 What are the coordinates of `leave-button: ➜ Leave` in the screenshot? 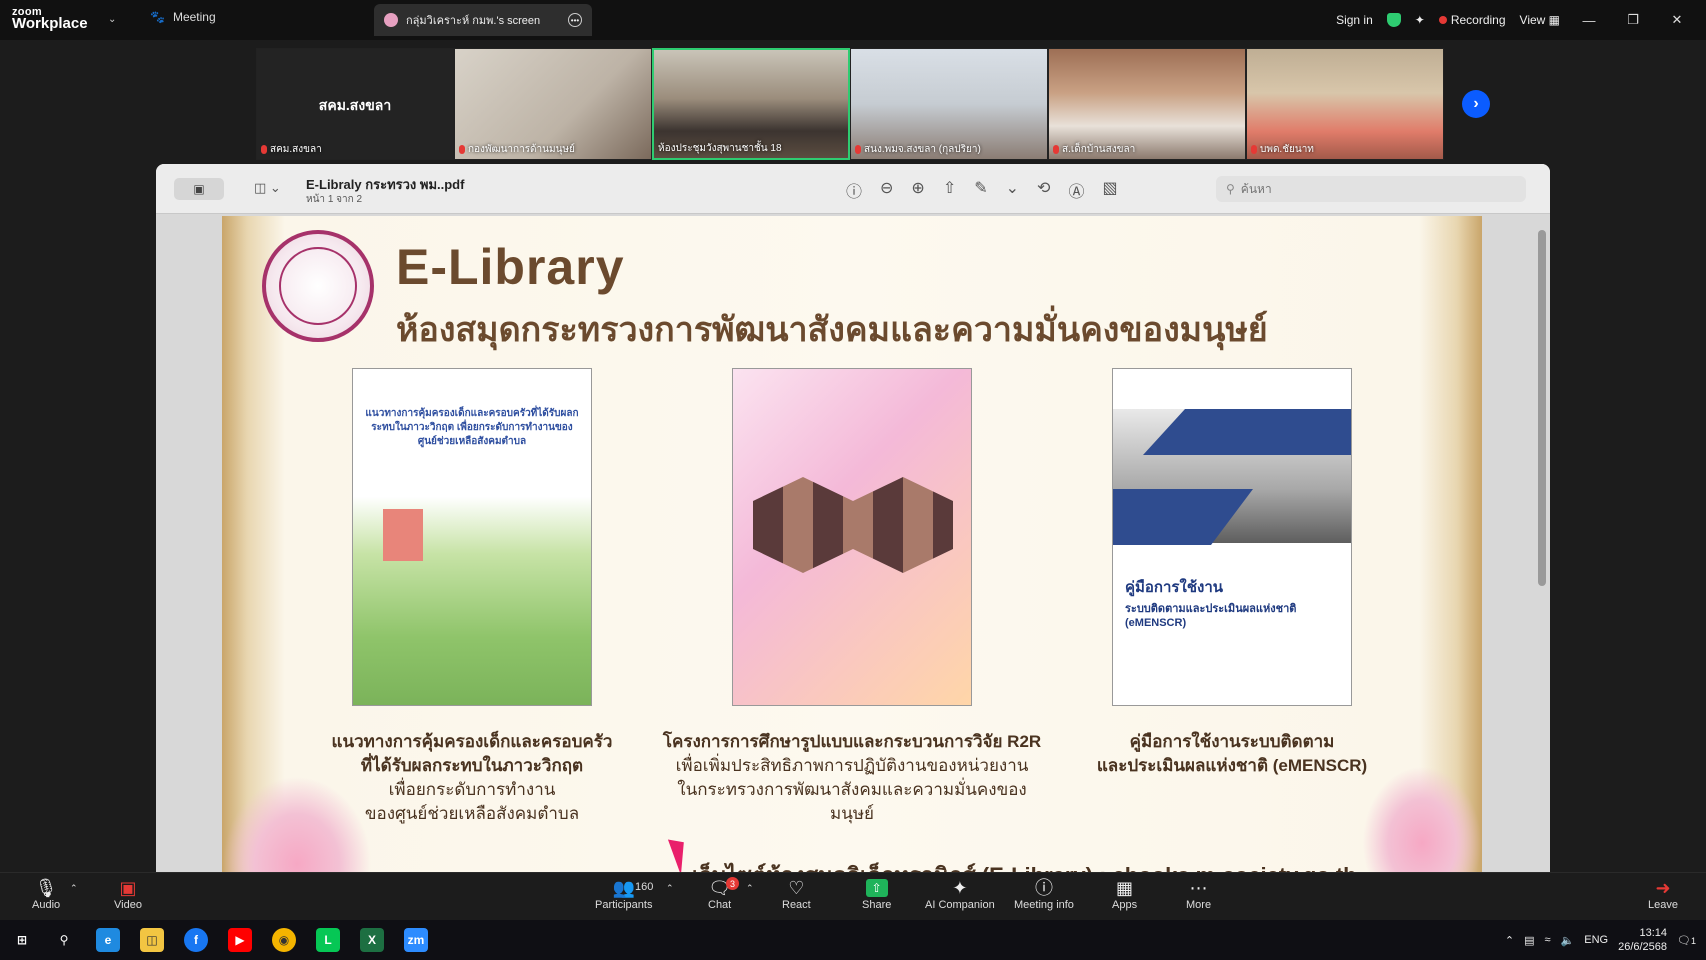 It's located at (1663, 894).